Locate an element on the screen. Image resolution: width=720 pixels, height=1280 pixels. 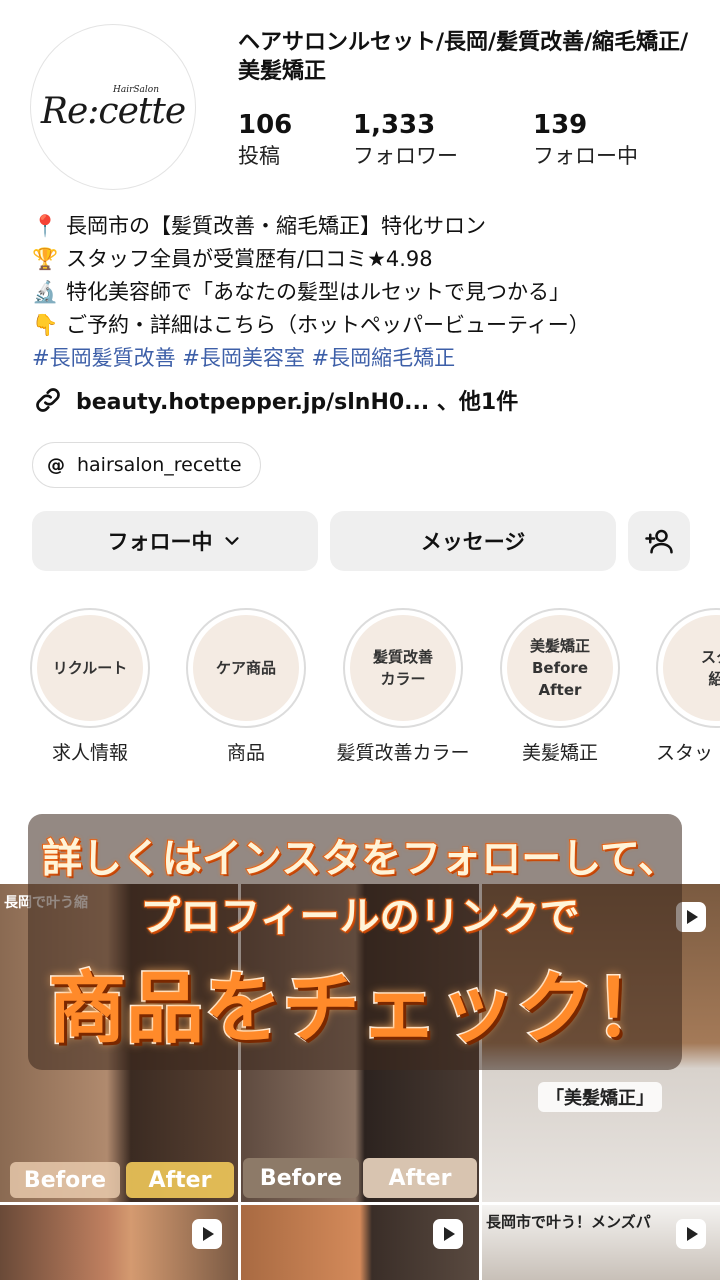
threads-chip: @ hairsalon_recette is located at coordinates (146, 465).